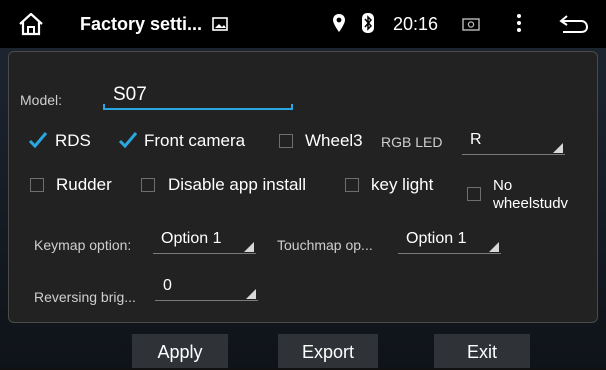 Image resolution: width=606 pixels, height=370 pixels. I want to click on more-vert-icon, so click(519, 23).